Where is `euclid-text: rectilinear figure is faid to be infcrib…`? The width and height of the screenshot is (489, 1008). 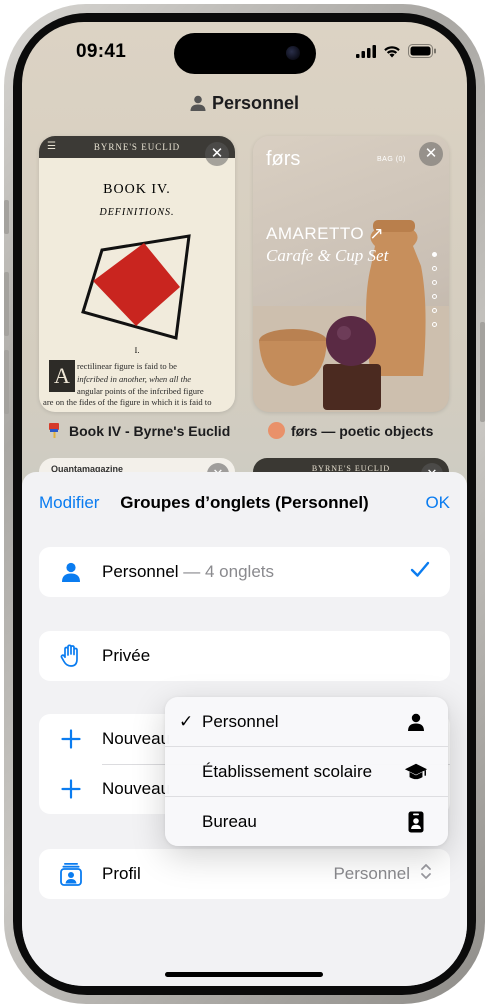 euclid-text: rectilinear figure is faid to be infcrib… is located at coordinates (153, 379).